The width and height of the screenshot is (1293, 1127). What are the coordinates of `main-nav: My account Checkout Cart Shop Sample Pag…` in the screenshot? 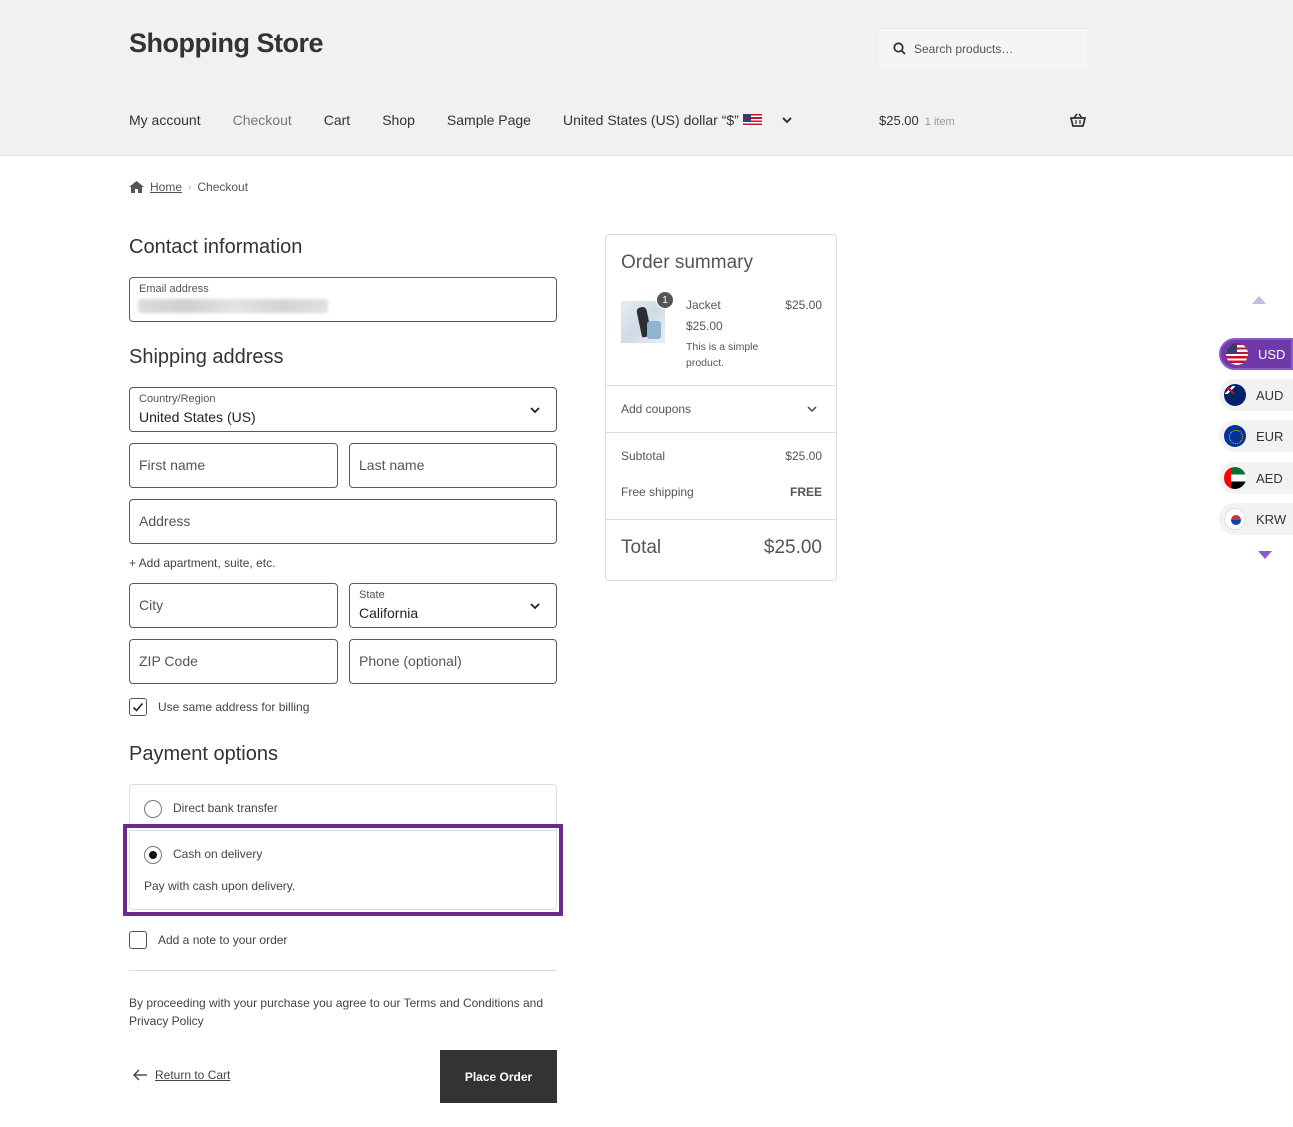 It's located at (461, 120).